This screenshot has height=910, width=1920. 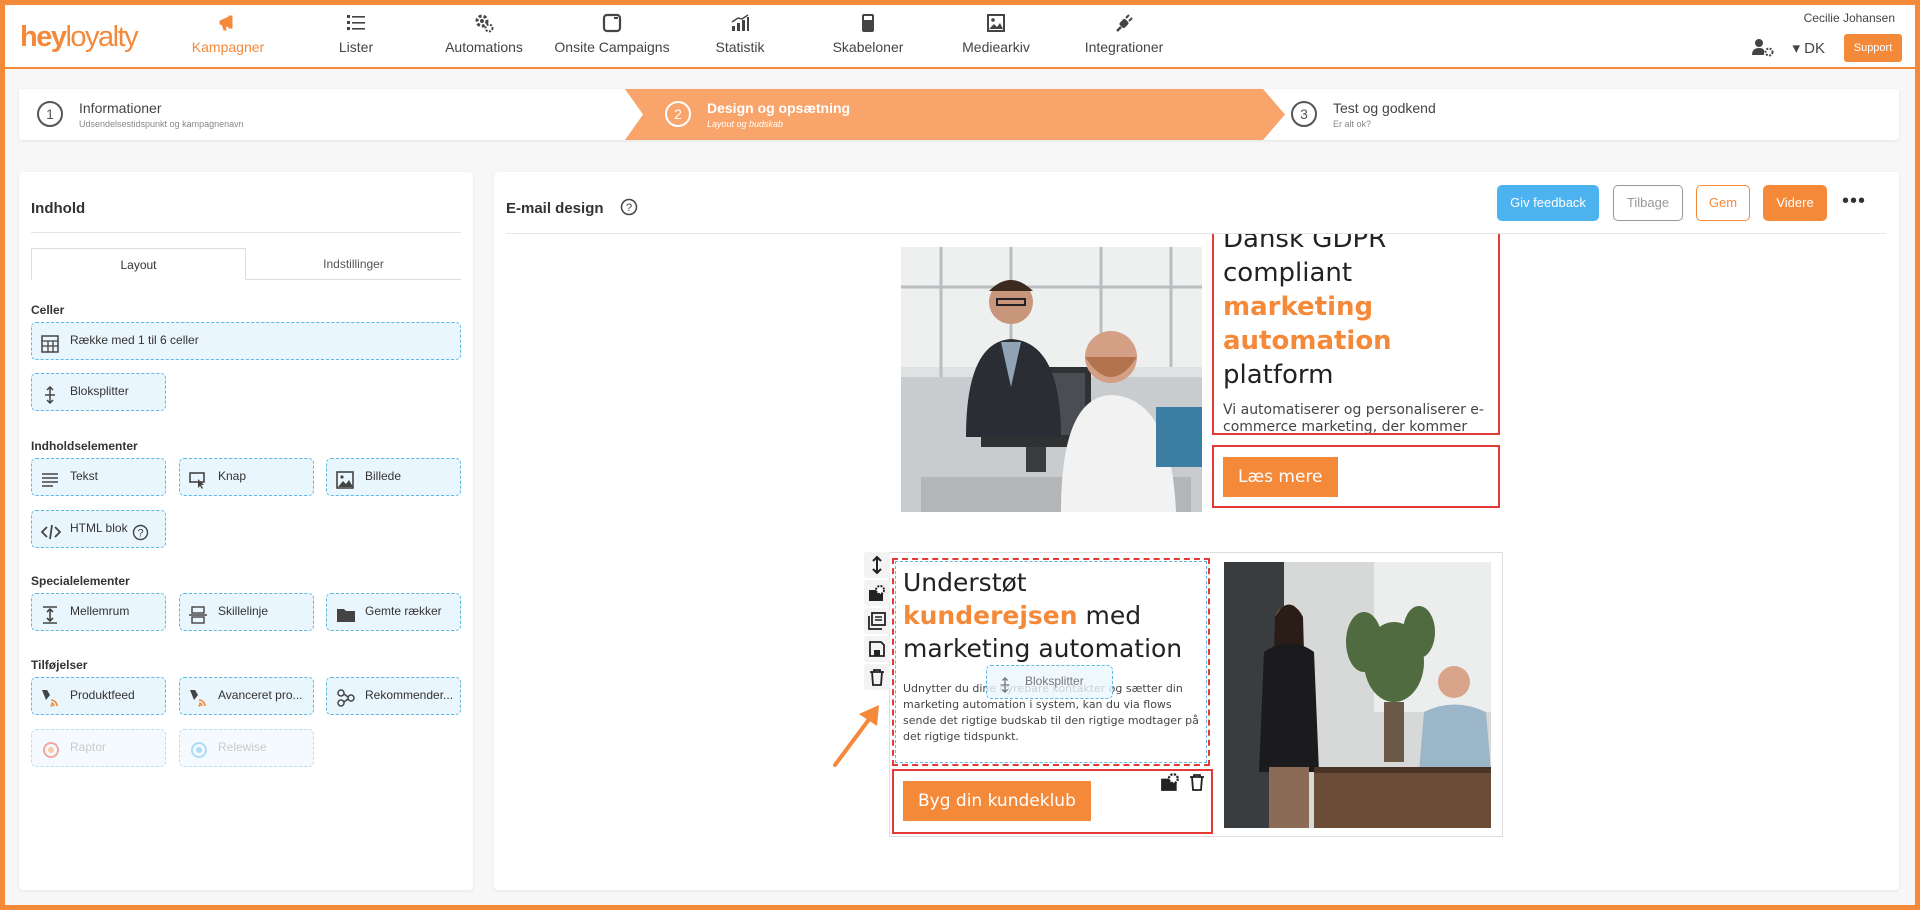 What do you see at coordinates (1808, 48) in the screenshot?
I see `language-selector: ▾ DK` at bounding box center [1808, 48].